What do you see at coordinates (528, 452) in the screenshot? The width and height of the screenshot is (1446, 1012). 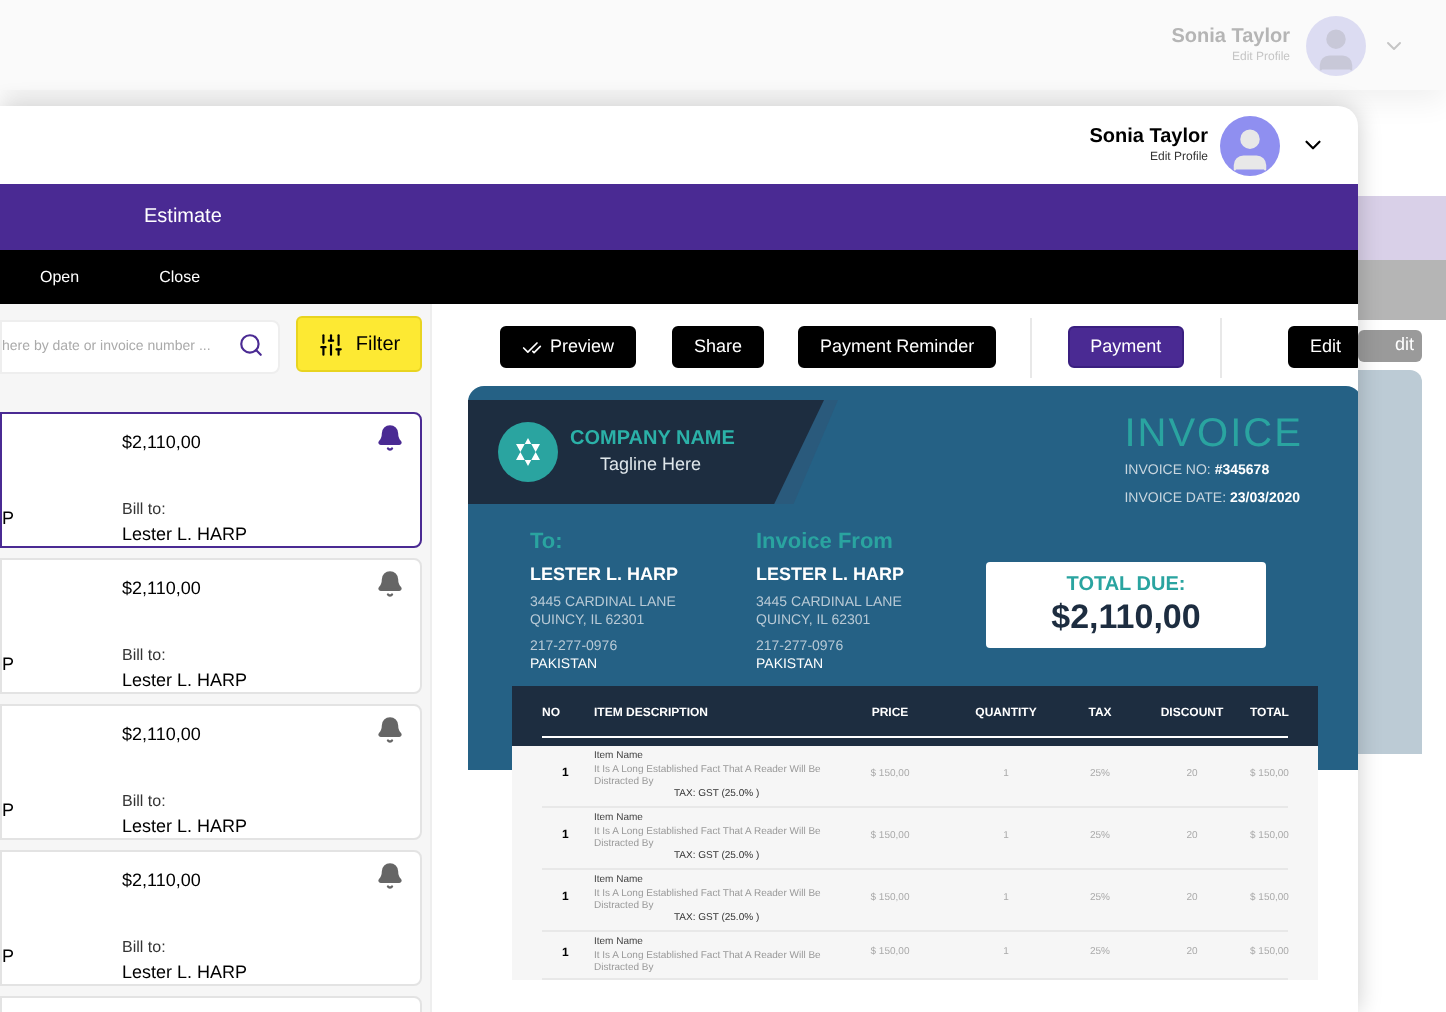 I see `star-icon` at bounding box center [528, 452].